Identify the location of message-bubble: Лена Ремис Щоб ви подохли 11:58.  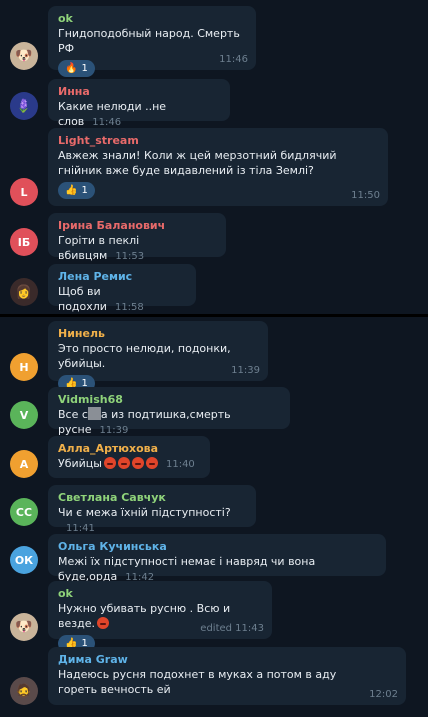
(122, 288).